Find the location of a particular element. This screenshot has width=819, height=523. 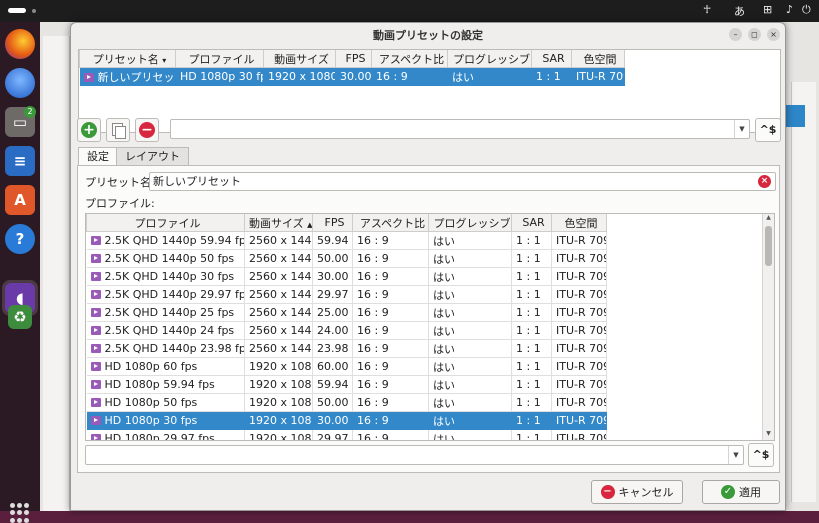

accessibility-icon: ☥ is located at coordinates (707, 9).